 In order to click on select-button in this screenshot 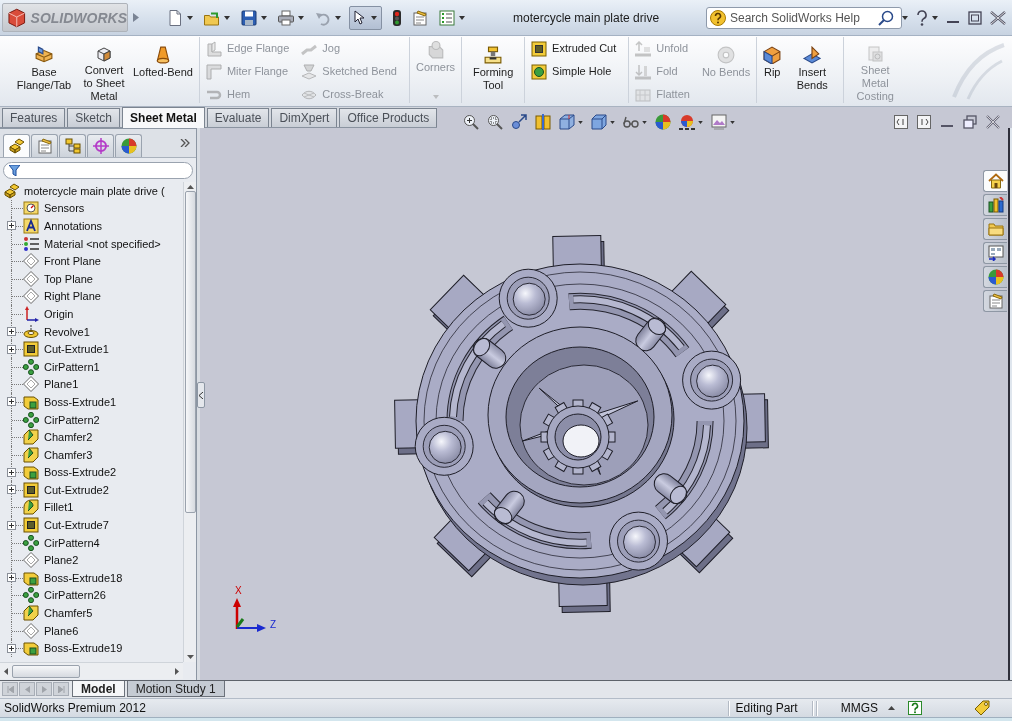, I will do `click(365, 17)`.